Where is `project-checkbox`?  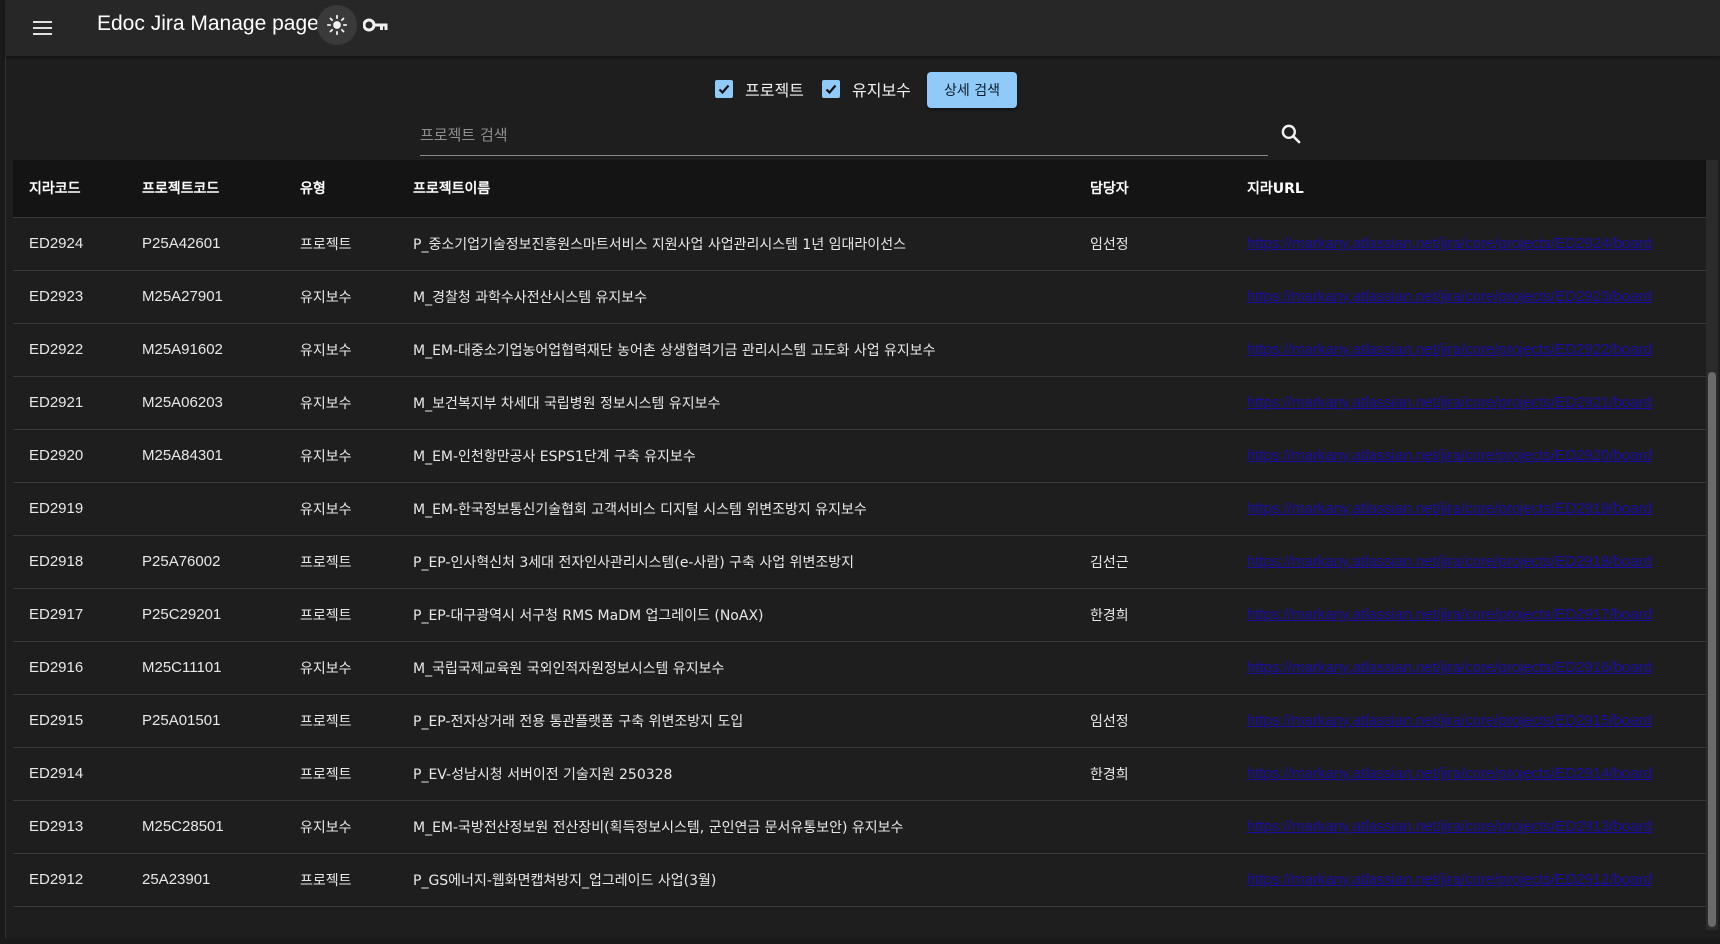 project-checkbox is located at coordinates (724, 89).